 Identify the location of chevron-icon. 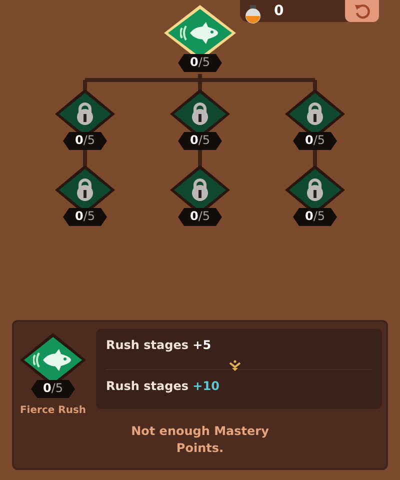
(235, 366).